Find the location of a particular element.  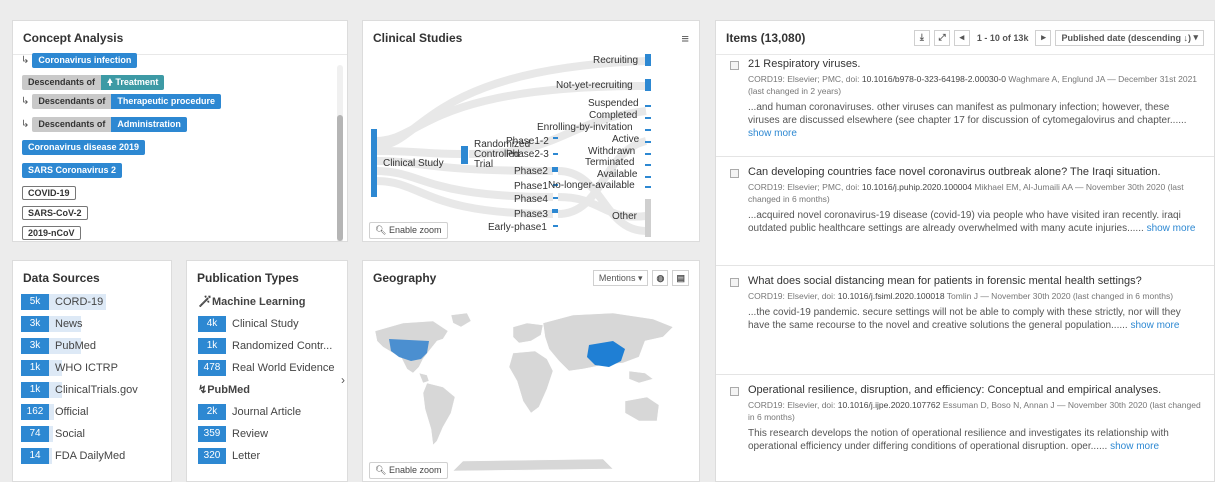

publication-type-row: 359 Review is located at coordinates (268, 433).